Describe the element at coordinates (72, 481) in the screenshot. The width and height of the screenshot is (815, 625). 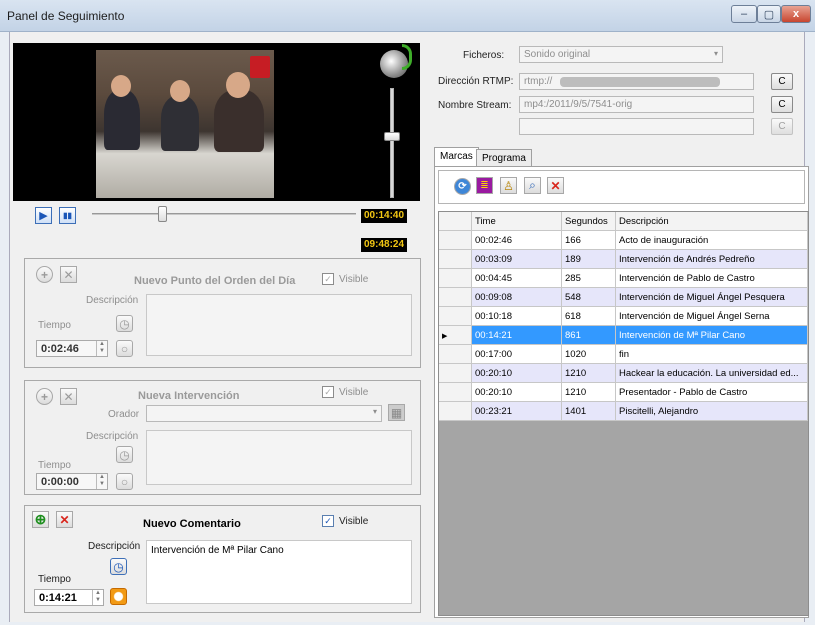
I see `intervencion-tiempo-stepper: 0:00:00 ▲ ▼` at that location.